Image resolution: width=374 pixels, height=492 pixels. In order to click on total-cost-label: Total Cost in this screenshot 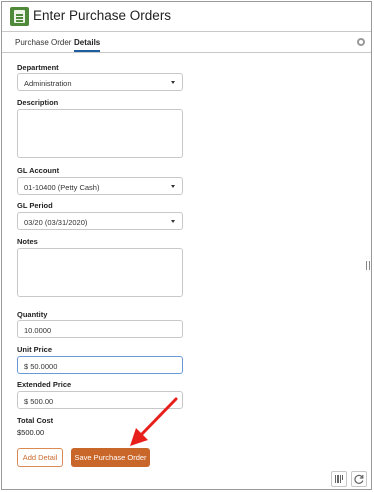, I will do `click(35, 420)`.